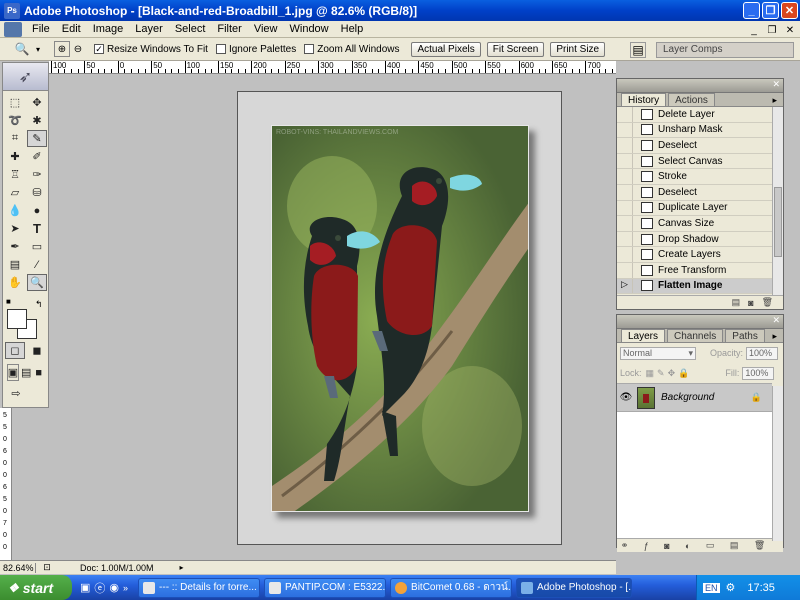 This screenshot has height=600, width=800. What do you see at coordinates (15, 246) in the screenshot?
I see `pen-tool-icon: ✒` at bounding box center [15, 246].